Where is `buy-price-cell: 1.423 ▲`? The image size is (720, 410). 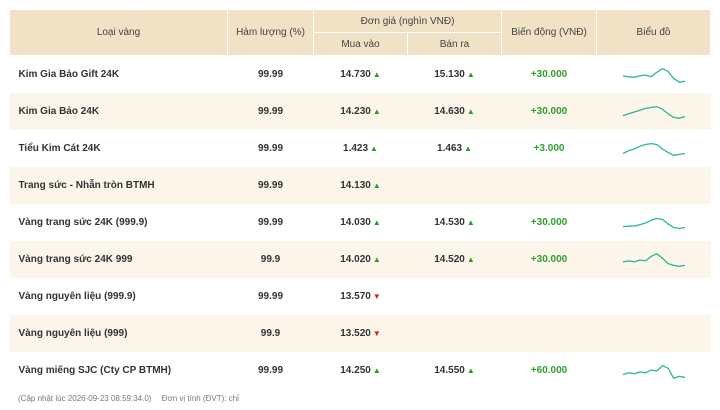
buy-price-cell: 1.423 ▲ is located at coordinates (361, 148).